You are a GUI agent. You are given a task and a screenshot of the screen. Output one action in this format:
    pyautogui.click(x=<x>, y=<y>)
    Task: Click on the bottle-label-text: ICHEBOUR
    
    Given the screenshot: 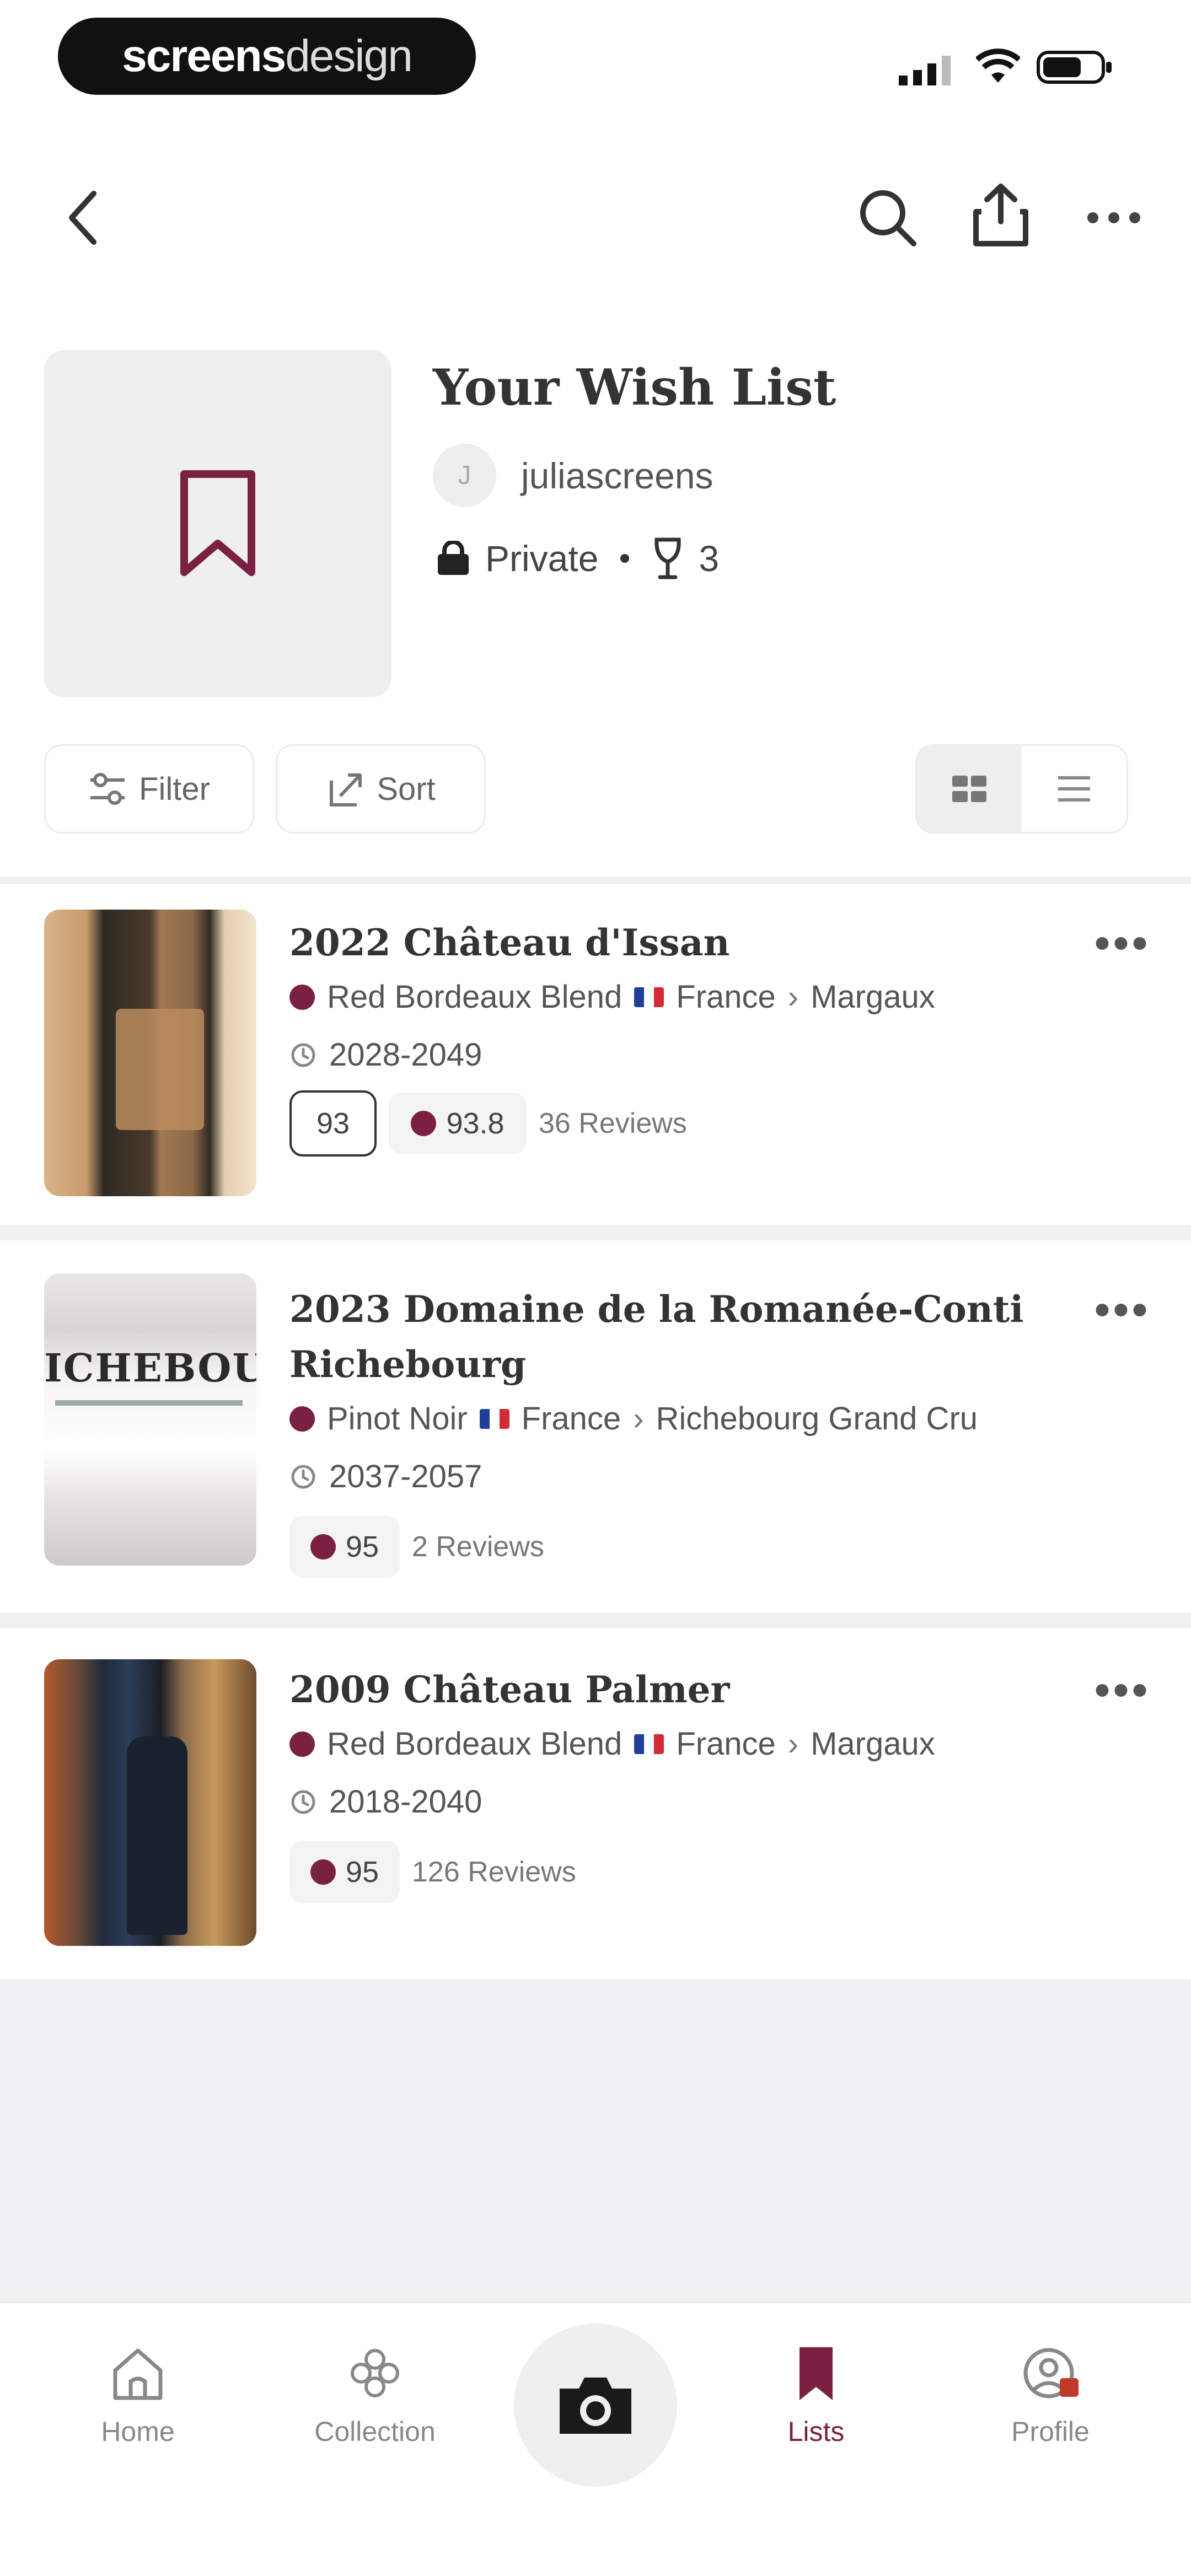 What is the action you would take?
    pyautogui.click(x=150, y=1368)
    